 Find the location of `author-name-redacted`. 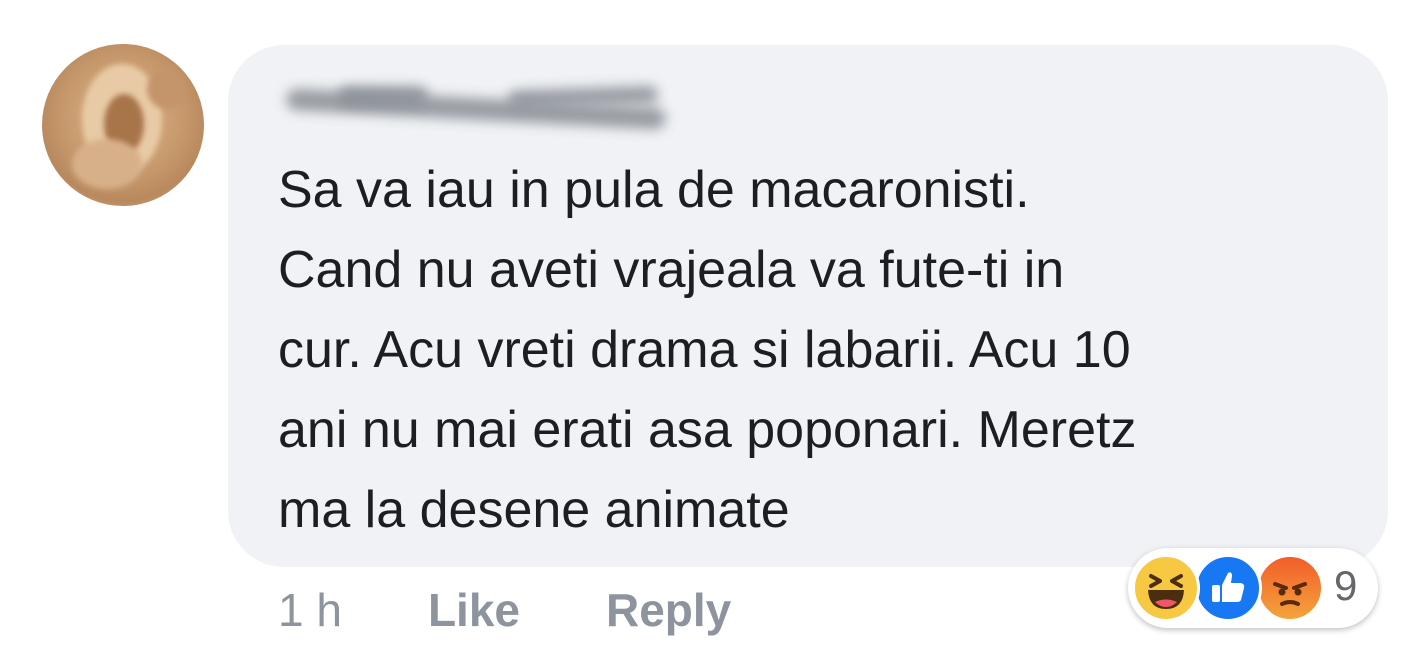

author-name-redacted is located at coordinates (478, 108).